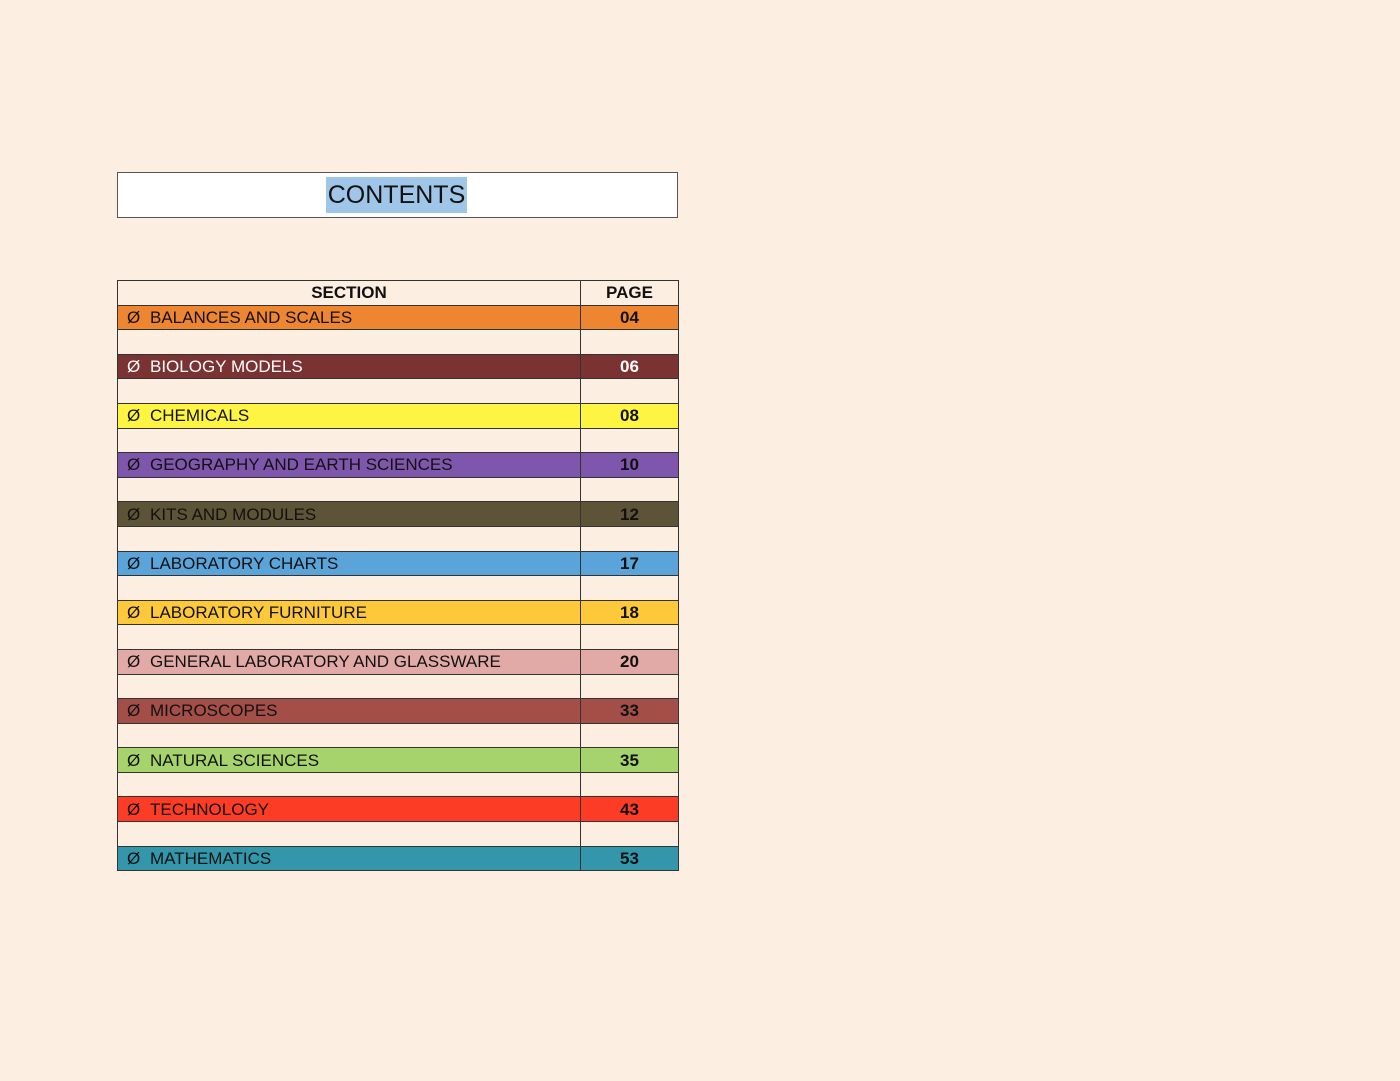 The image size is (1400, 1081). What do you see at coordinates (349, 760) in the screenshot?
I see `section-cell: Ø NATURAL SCIENCES` at bounding box center [349, 760].